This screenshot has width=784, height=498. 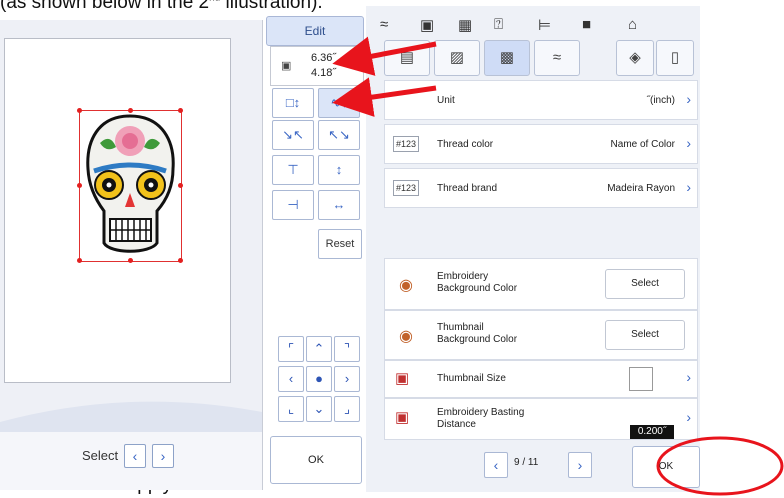 What do you see at coordinates (481, 418) in the screenshot?
I see `setting-label: Embroidery Basting Distance` at bounding box center [481, 418].